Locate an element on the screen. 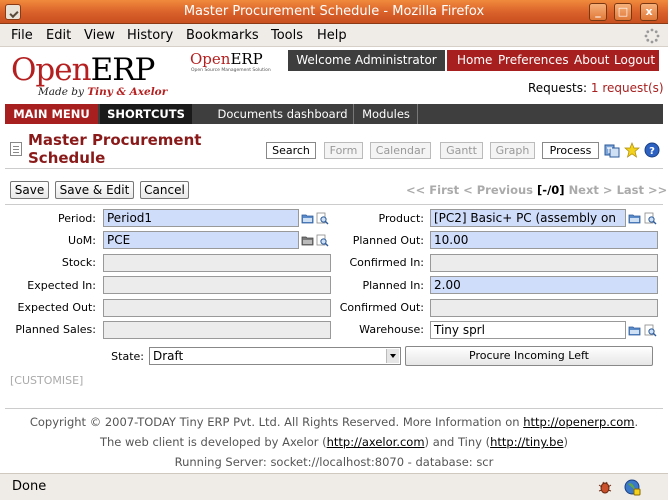  pager-last: Last >> is located at coordinates (642, 190).